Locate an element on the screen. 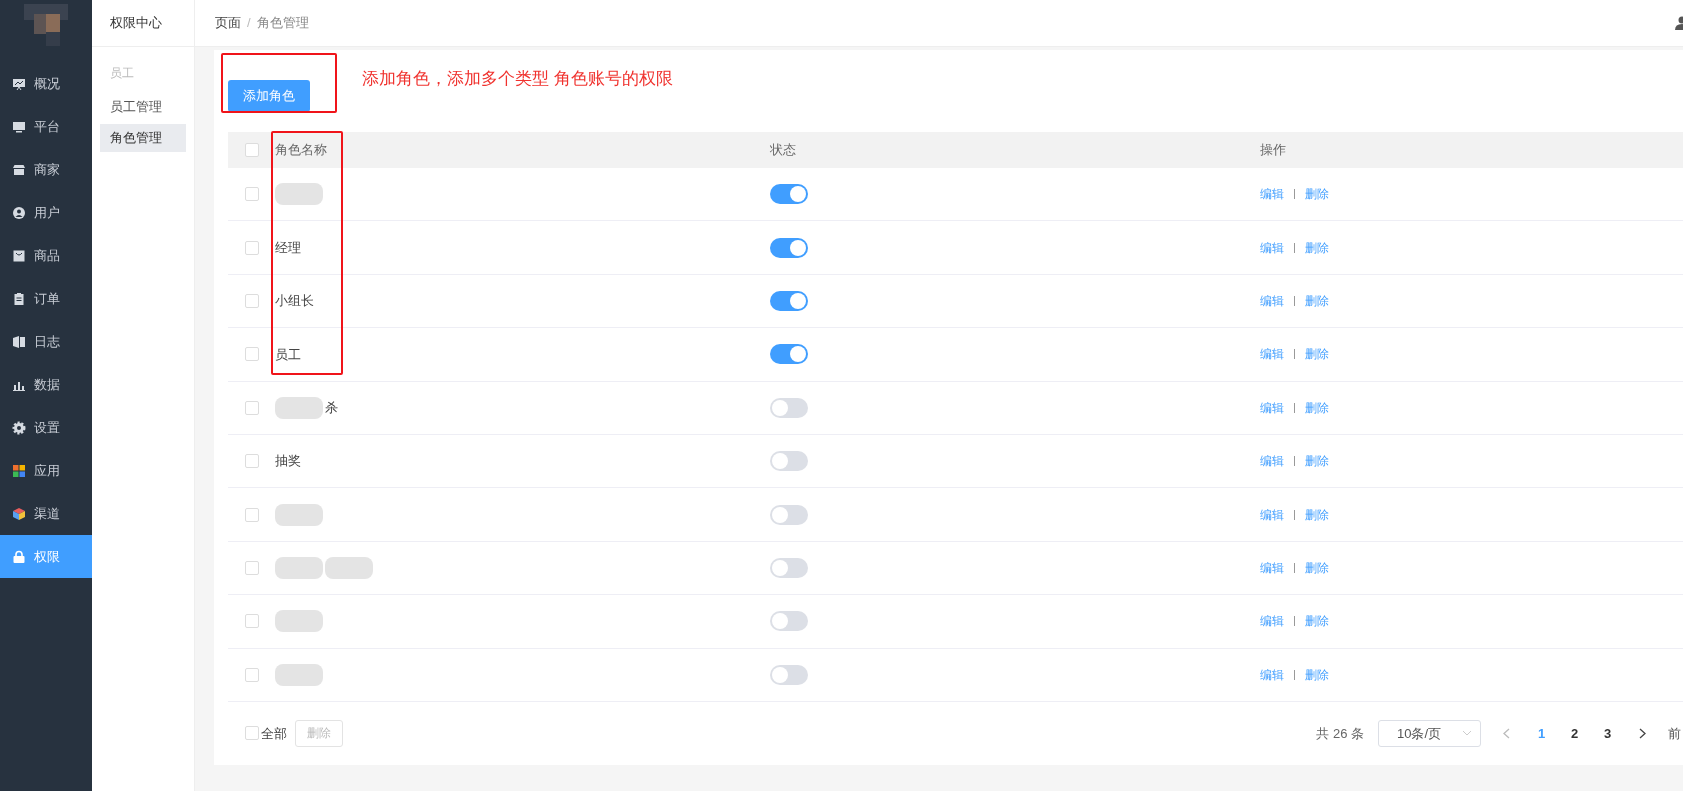  nav-item: 订单 is located at coordinates (46, 298).